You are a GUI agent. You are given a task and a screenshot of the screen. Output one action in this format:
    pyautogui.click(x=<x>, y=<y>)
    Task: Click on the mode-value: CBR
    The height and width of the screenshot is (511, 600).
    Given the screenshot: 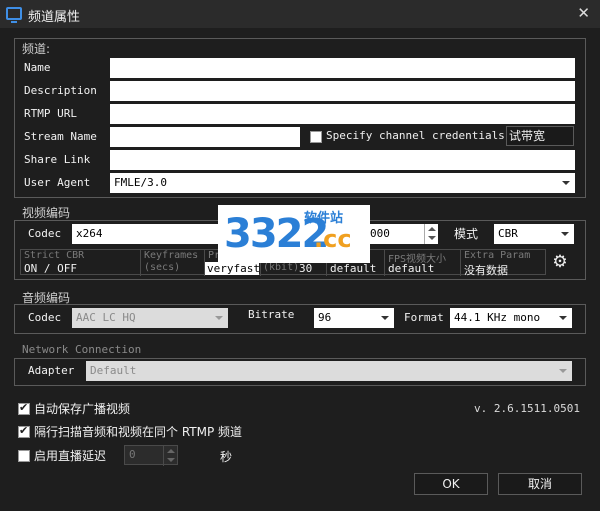 What is the action you would take?
    pyautogui.click(x=508, y=233)
    